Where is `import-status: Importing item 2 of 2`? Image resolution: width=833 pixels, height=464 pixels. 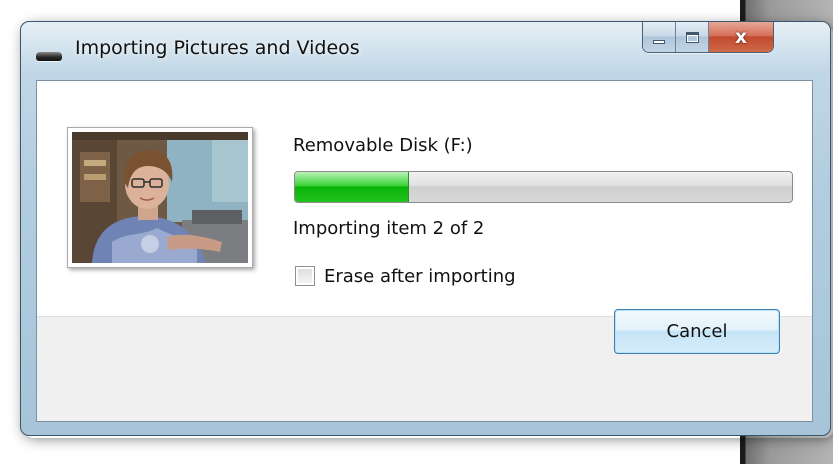
import-status: Importing item 2 of 2 is located at coordinates (389, 228).